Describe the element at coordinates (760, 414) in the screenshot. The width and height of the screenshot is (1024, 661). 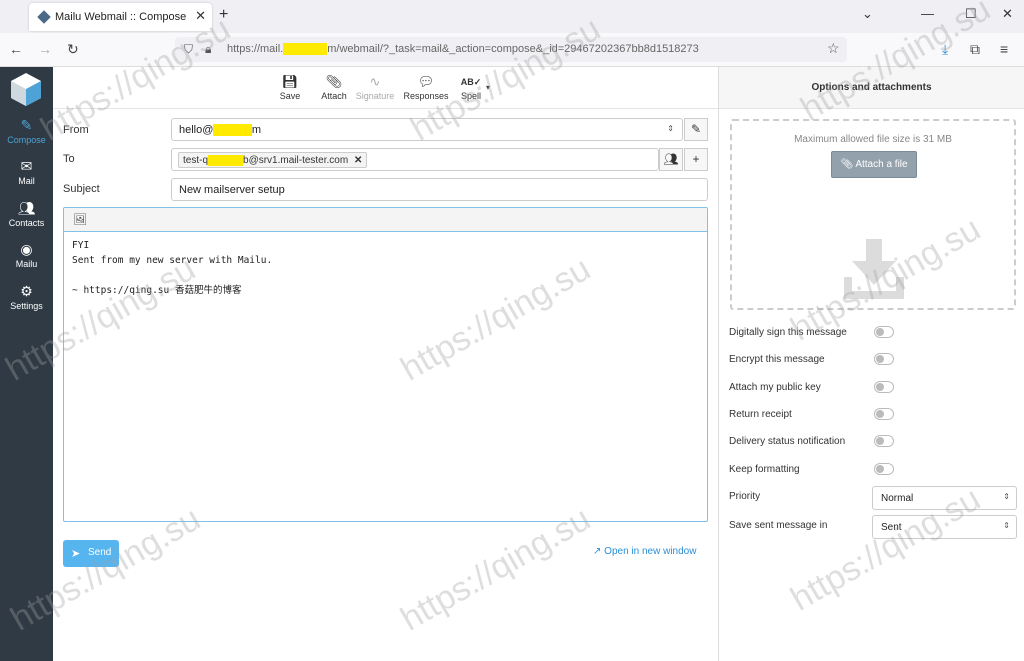
I see `return-receipt-label: Return receipt` at that location.